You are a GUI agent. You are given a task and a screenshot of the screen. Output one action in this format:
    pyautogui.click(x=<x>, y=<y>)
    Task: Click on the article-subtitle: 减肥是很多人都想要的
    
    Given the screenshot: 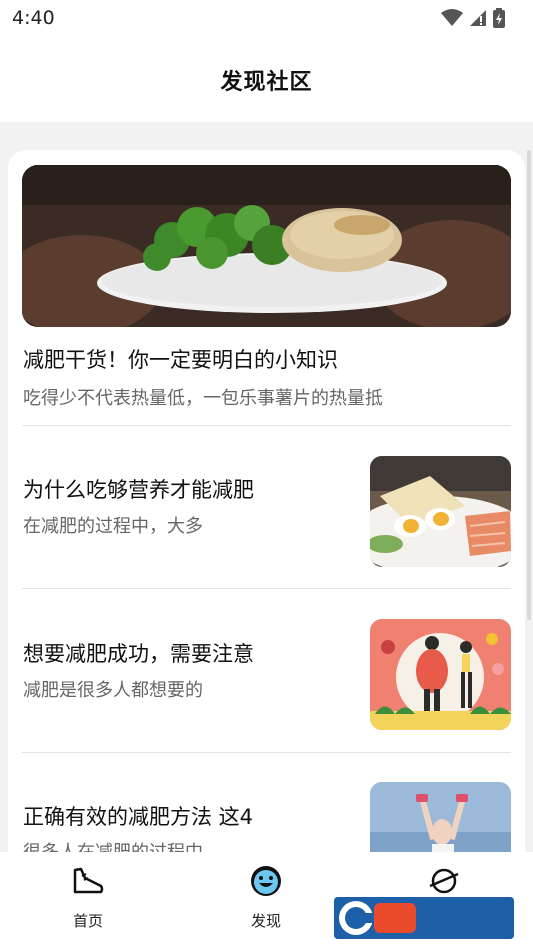 What is the action you would take?
    pyautogui.click(x=113, y=690)
    